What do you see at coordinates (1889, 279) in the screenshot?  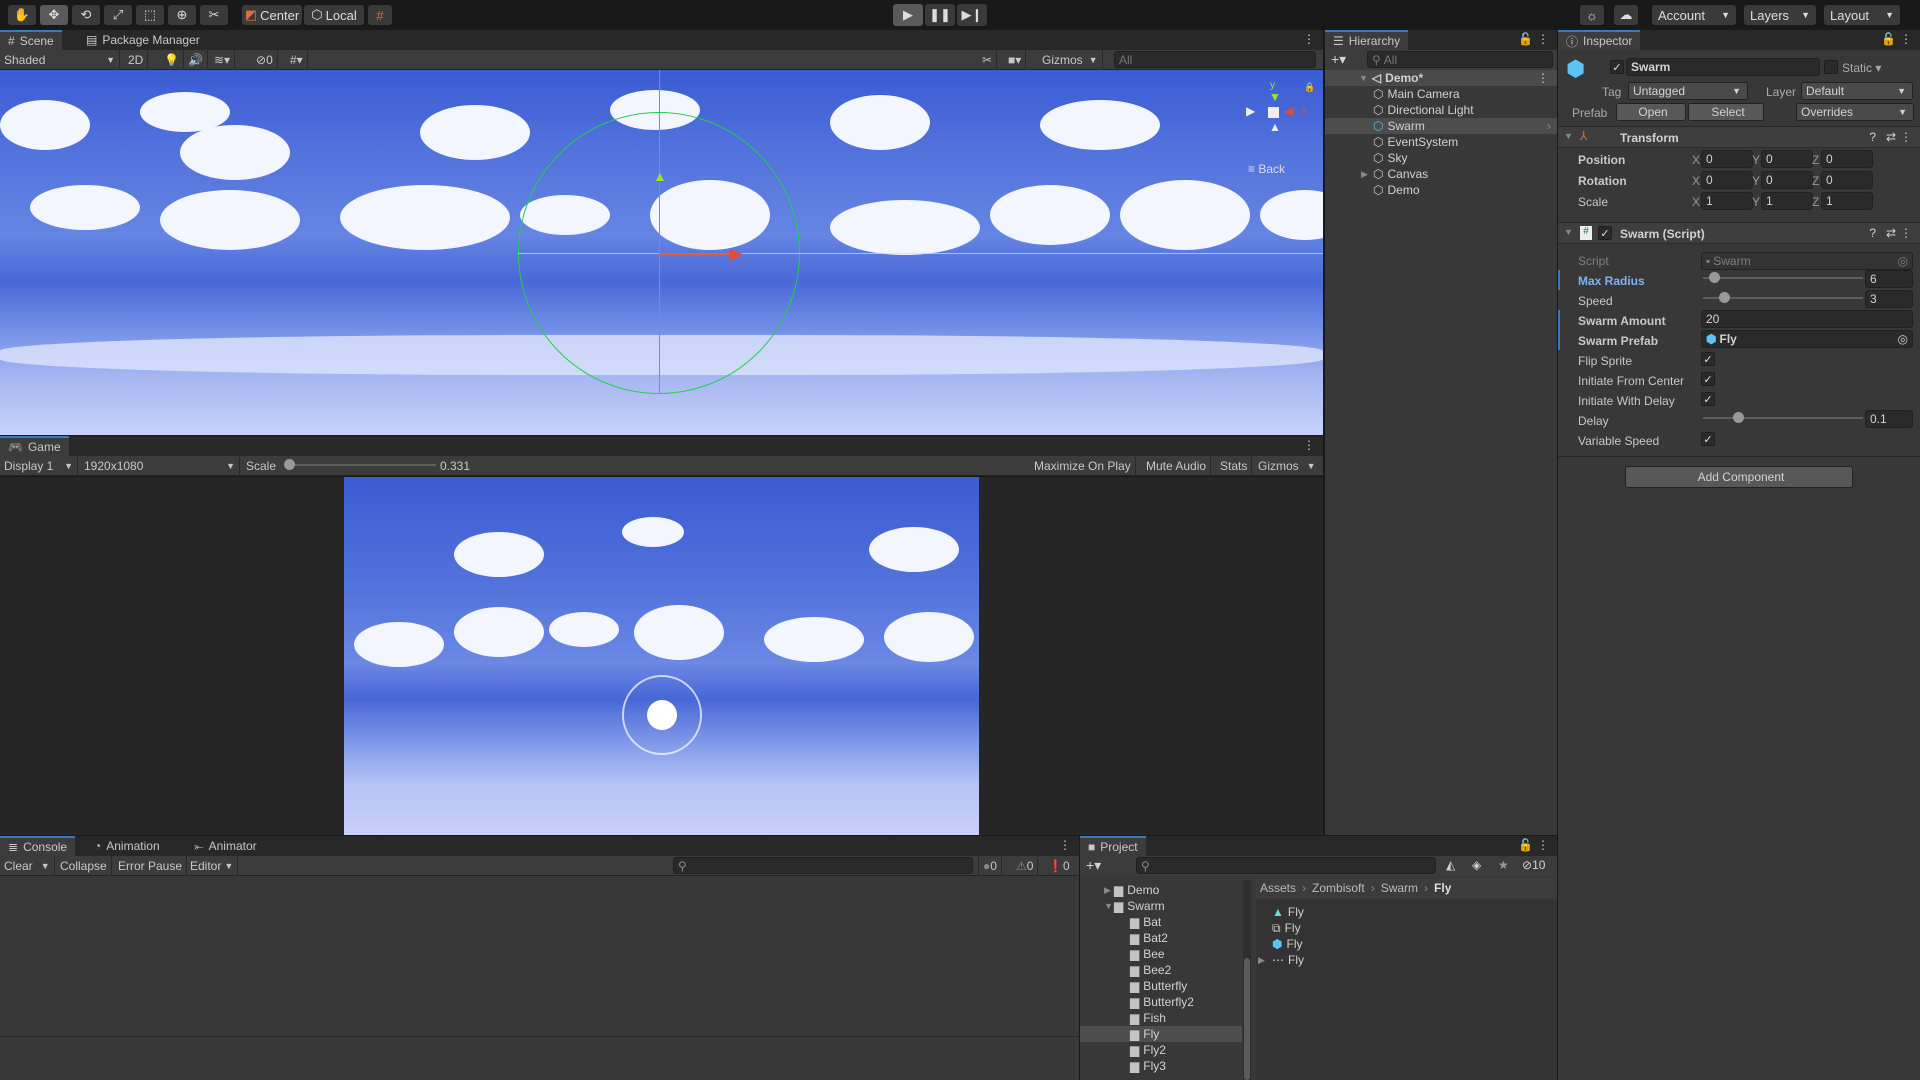 I see `max-radius-input: 6` at bounding box center [1889, 279].